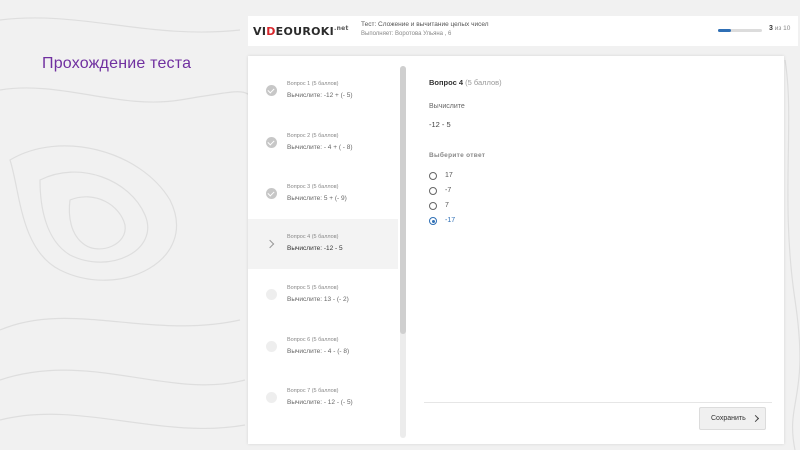 The image size is (800, 450). Describe the element at coordinates (740, 30) in the screenshot. I see `progress-bar` at that location.